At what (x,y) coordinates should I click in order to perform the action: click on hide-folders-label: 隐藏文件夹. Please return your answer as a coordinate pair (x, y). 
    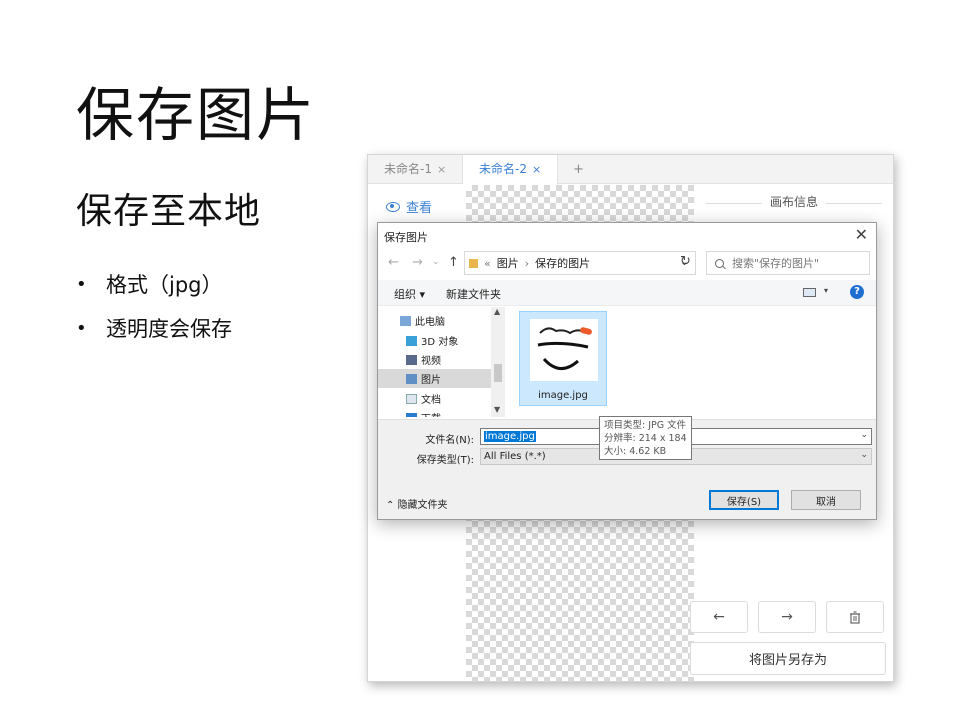
    Looking at the image, I should click on (422, 505).